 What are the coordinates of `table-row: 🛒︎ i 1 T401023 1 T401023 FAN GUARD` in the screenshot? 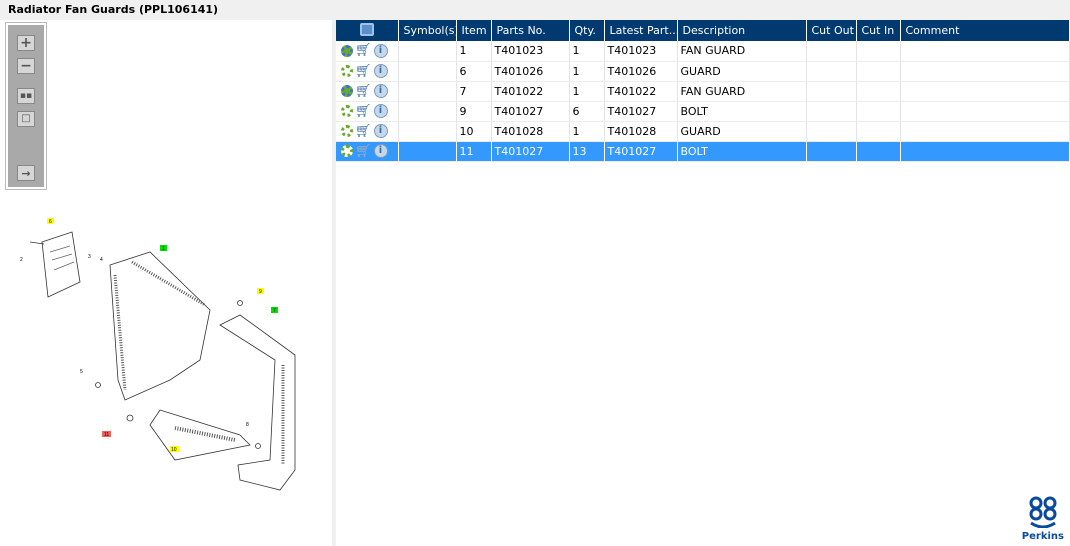 It's located at (703, 51).